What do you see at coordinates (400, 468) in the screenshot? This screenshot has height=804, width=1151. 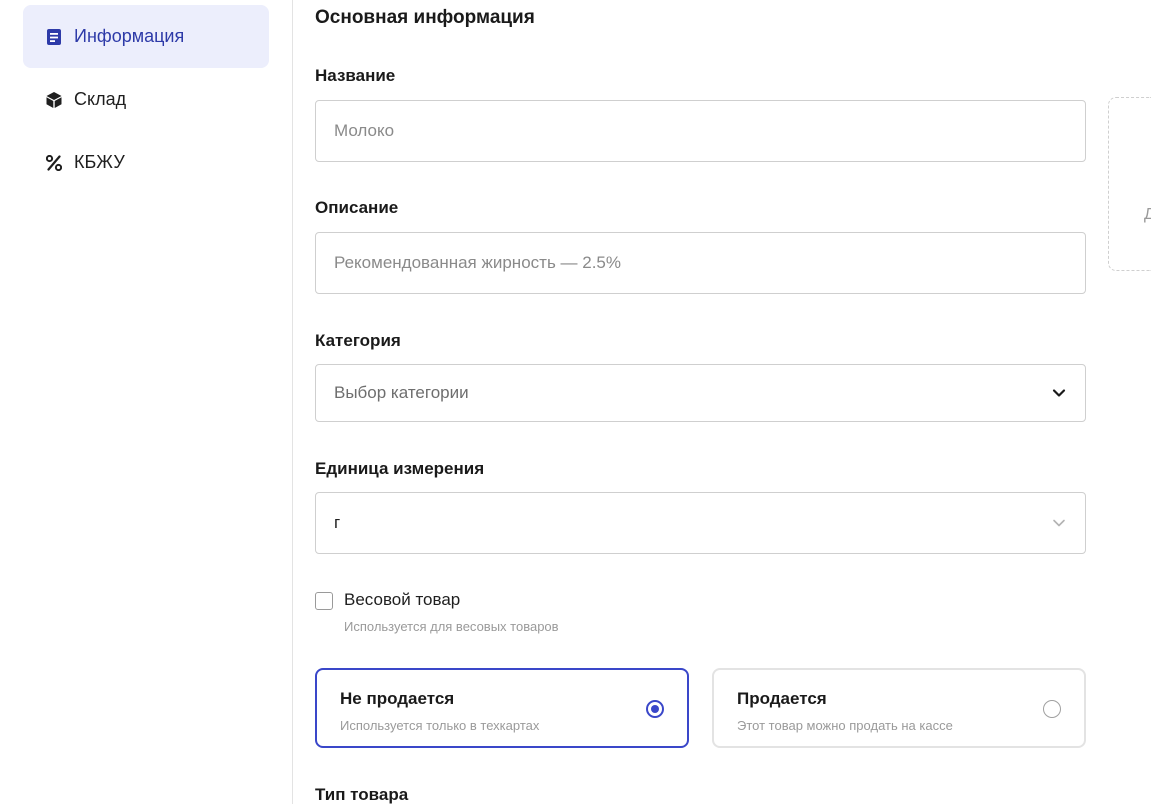 I see `unit-label: Единица измерения` at bounding box center [400, 468].